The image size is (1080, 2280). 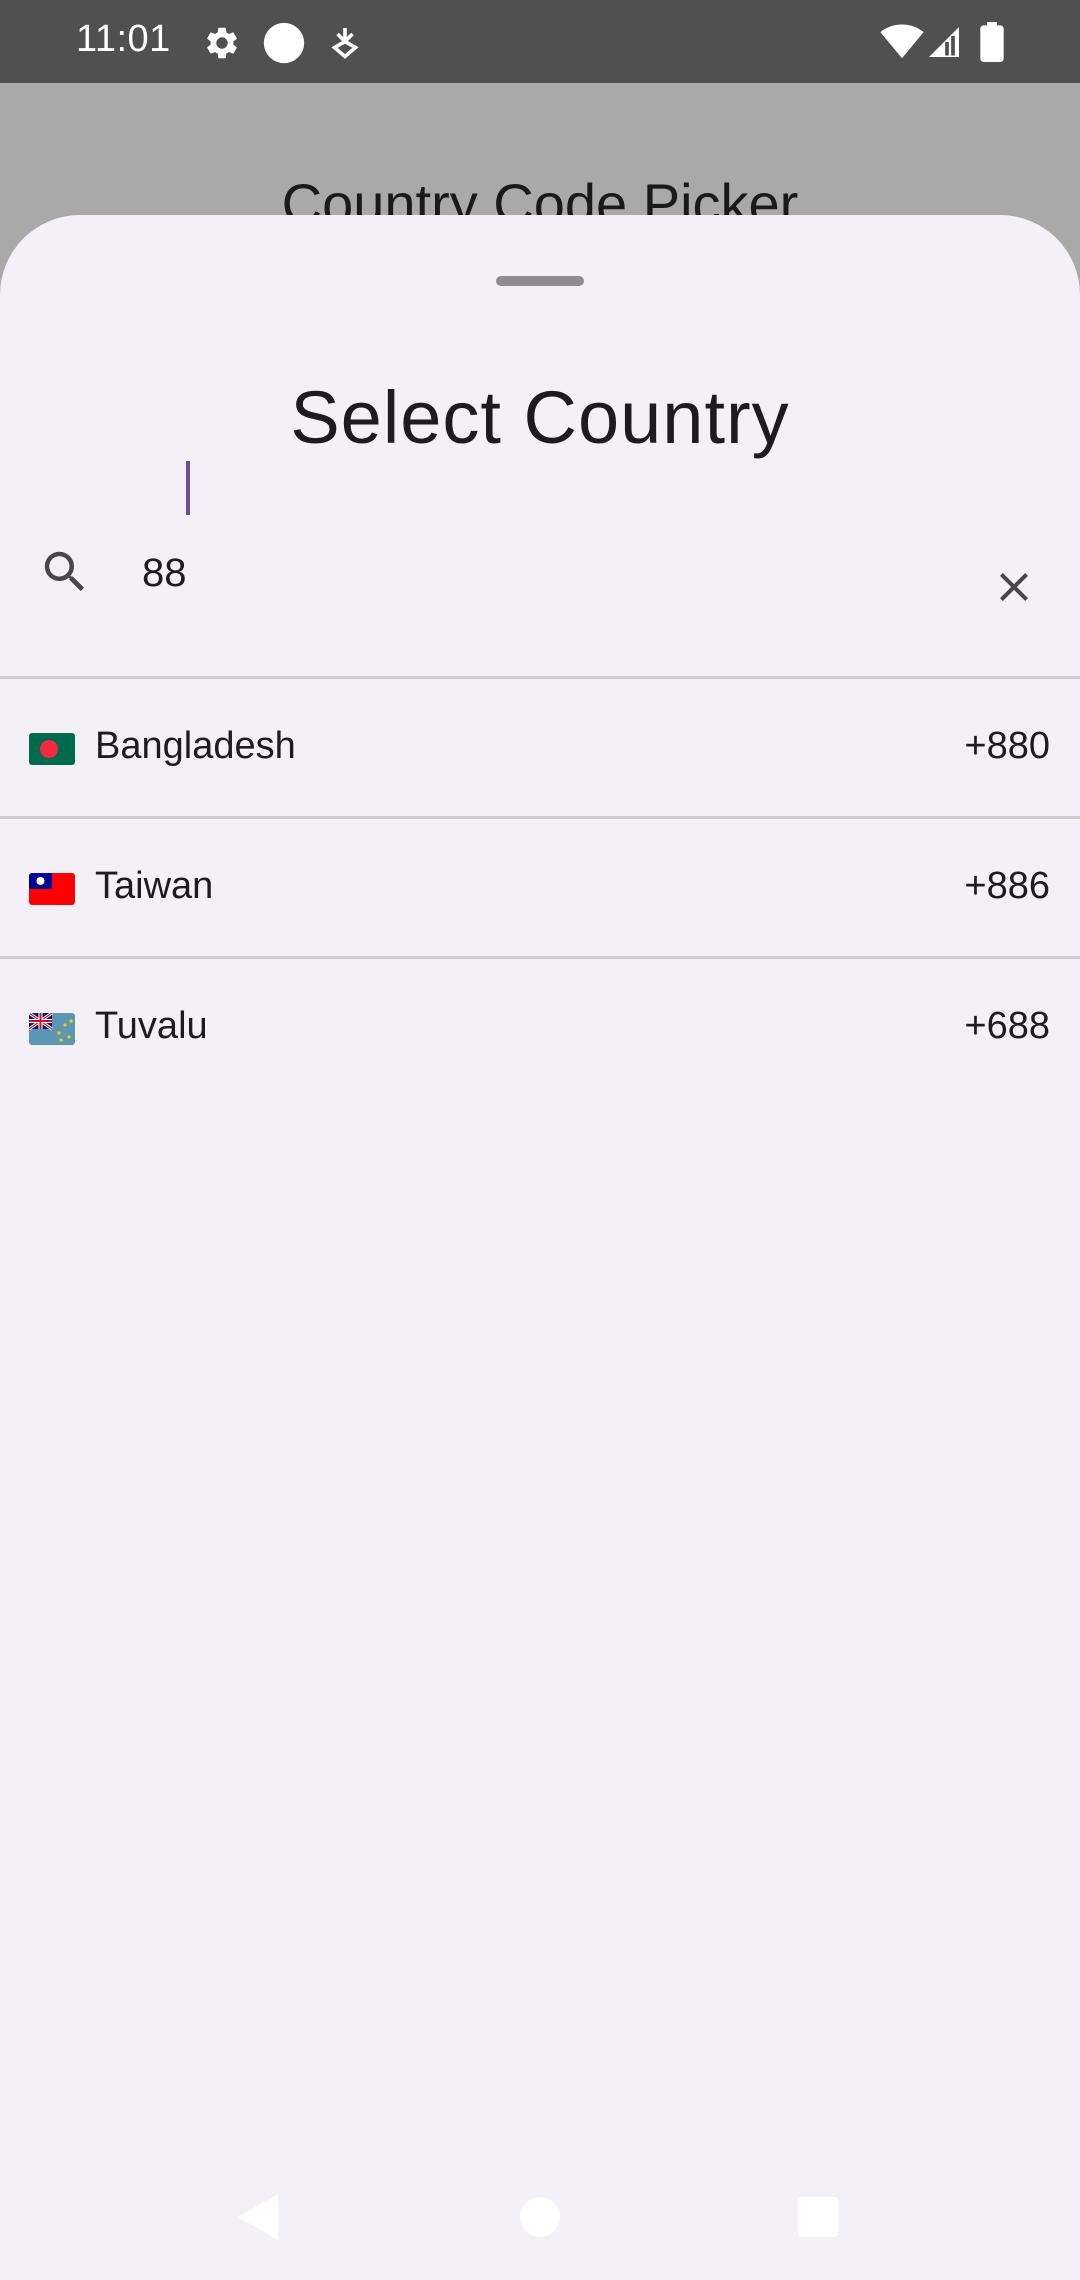 I want to click on navigation-bar, so click(x=540, y=2220).